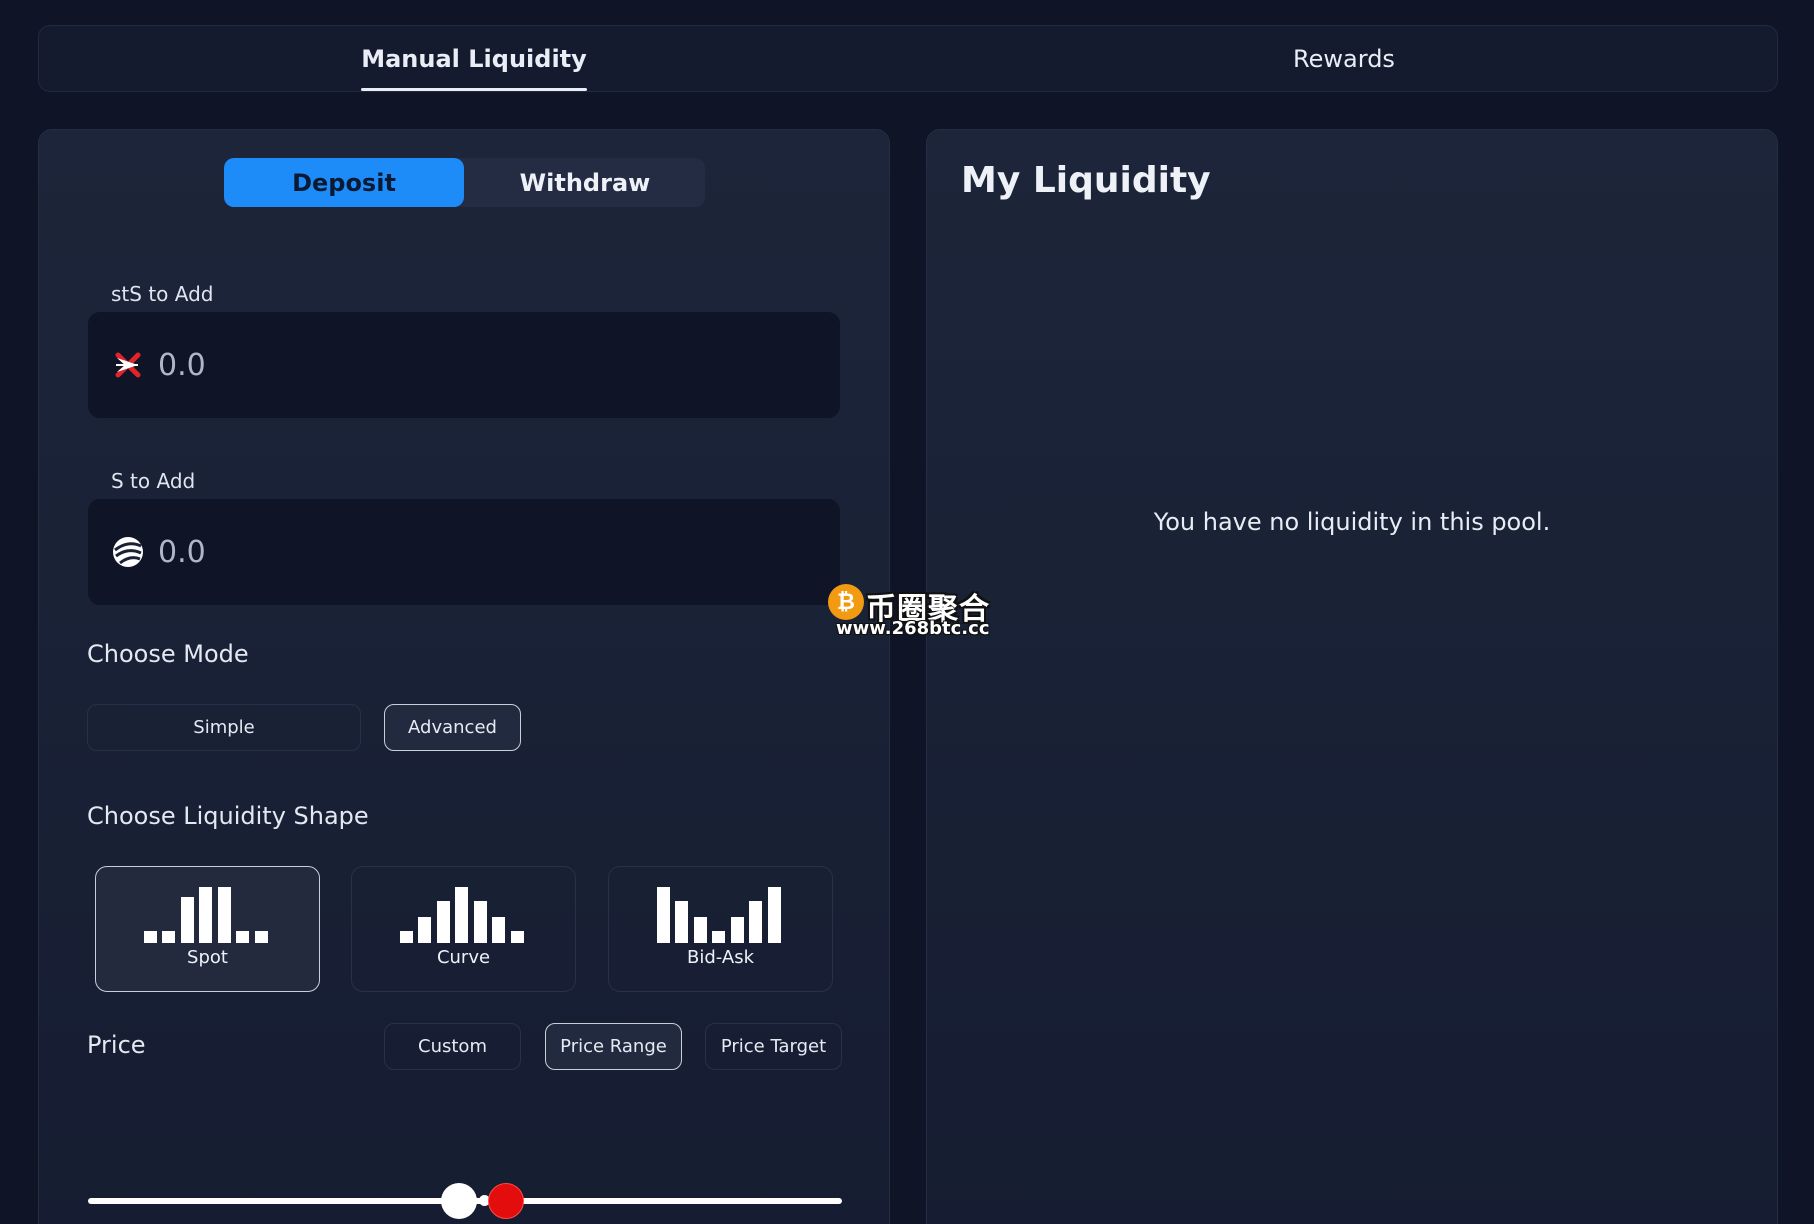 The height and width of the screenshot is (1224, 1814). What do you see at coordinates (162, 294) in the screenshot?
I see `sts-amount-label: stS to Add` at bounding box center [162, 294].